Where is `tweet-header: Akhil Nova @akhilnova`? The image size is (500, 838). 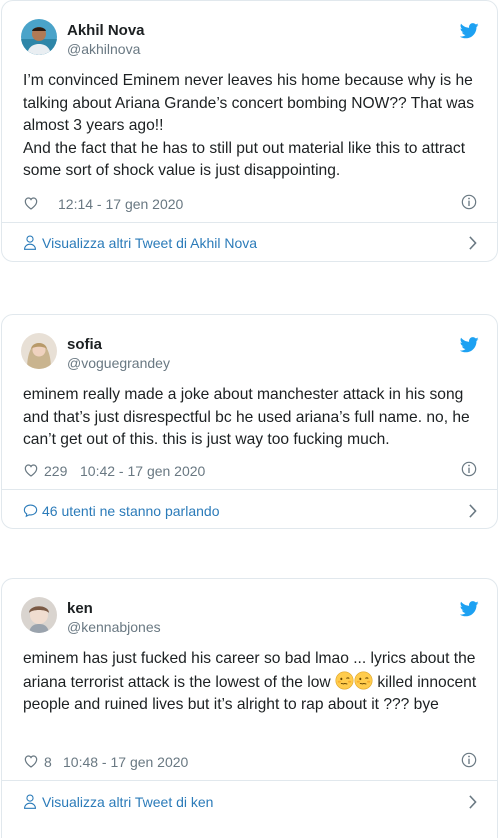
tweet-header: Akhil Nova @akhilnova is located at coordinates (249, 30).